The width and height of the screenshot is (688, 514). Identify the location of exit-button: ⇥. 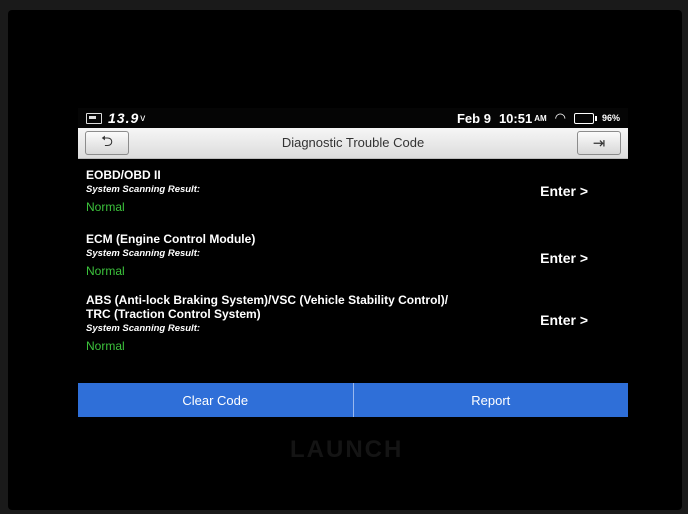
(599, 143).